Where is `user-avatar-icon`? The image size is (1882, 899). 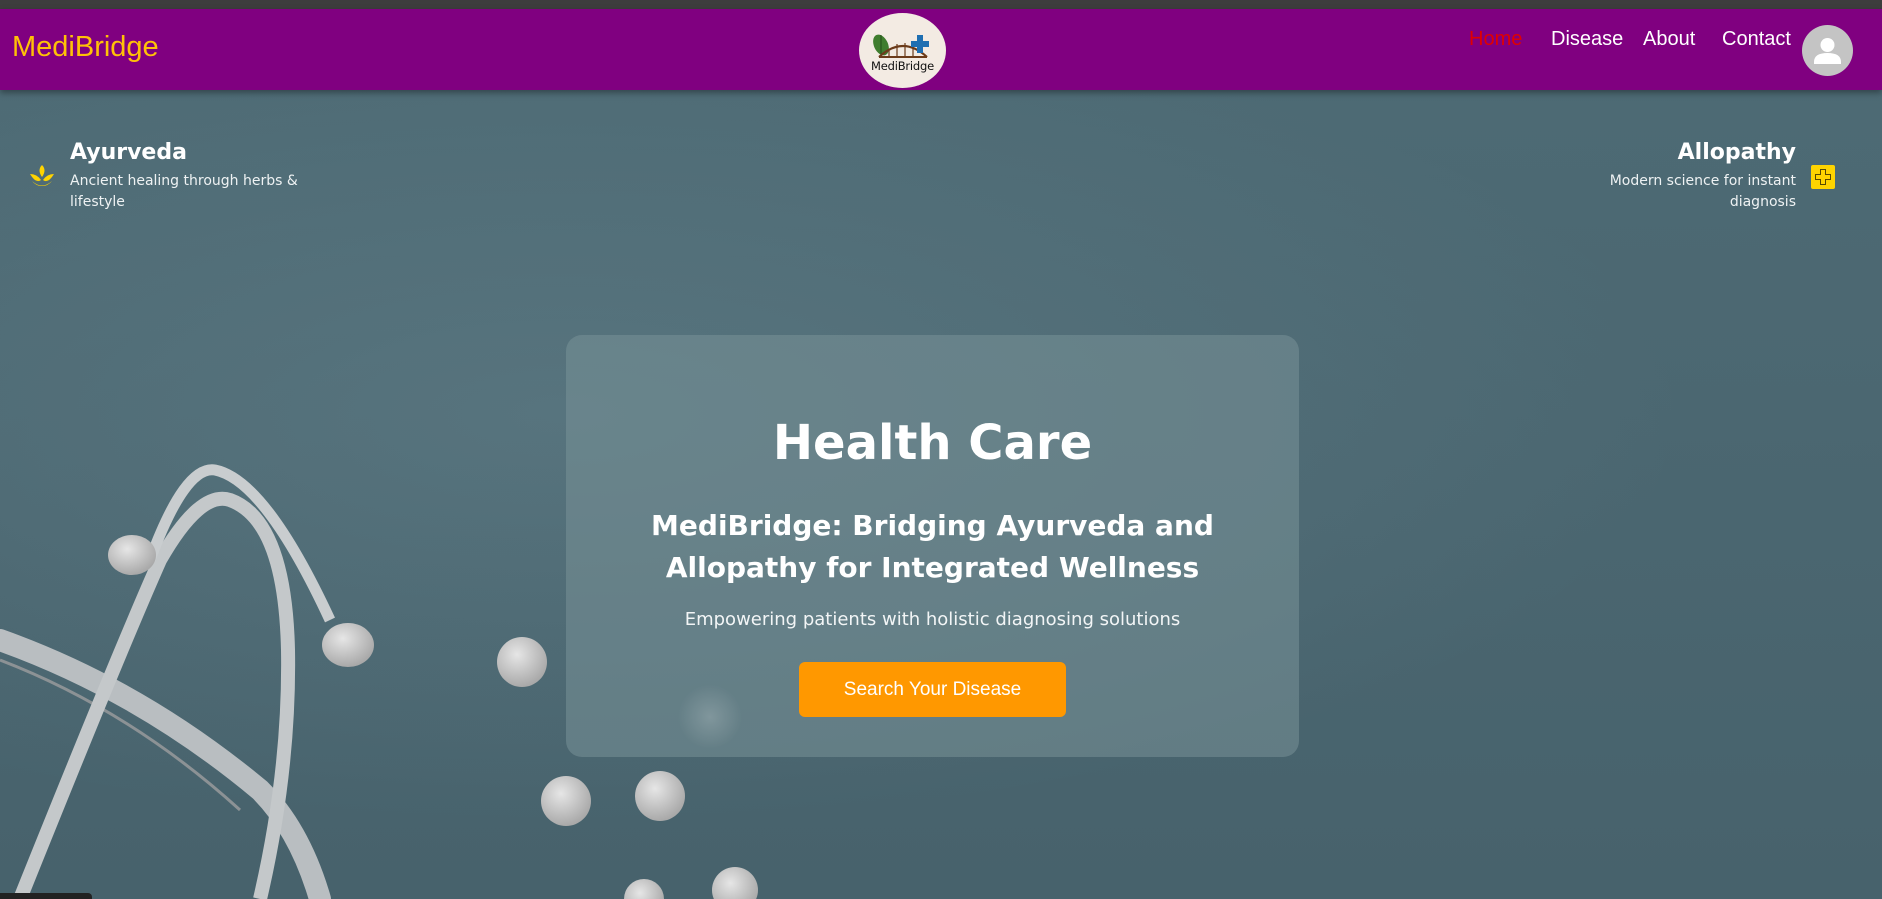 user-avatar-icon is located at coordinates (1827, 51).